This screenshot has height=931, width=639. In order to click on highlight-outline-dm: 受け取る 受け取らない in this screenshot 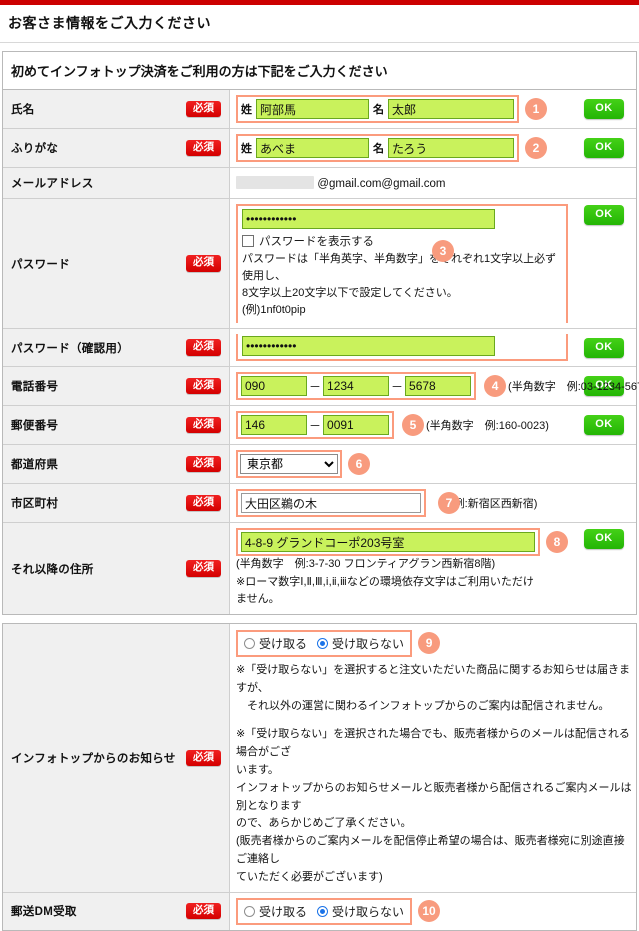, I will do `click(324, 911)`.